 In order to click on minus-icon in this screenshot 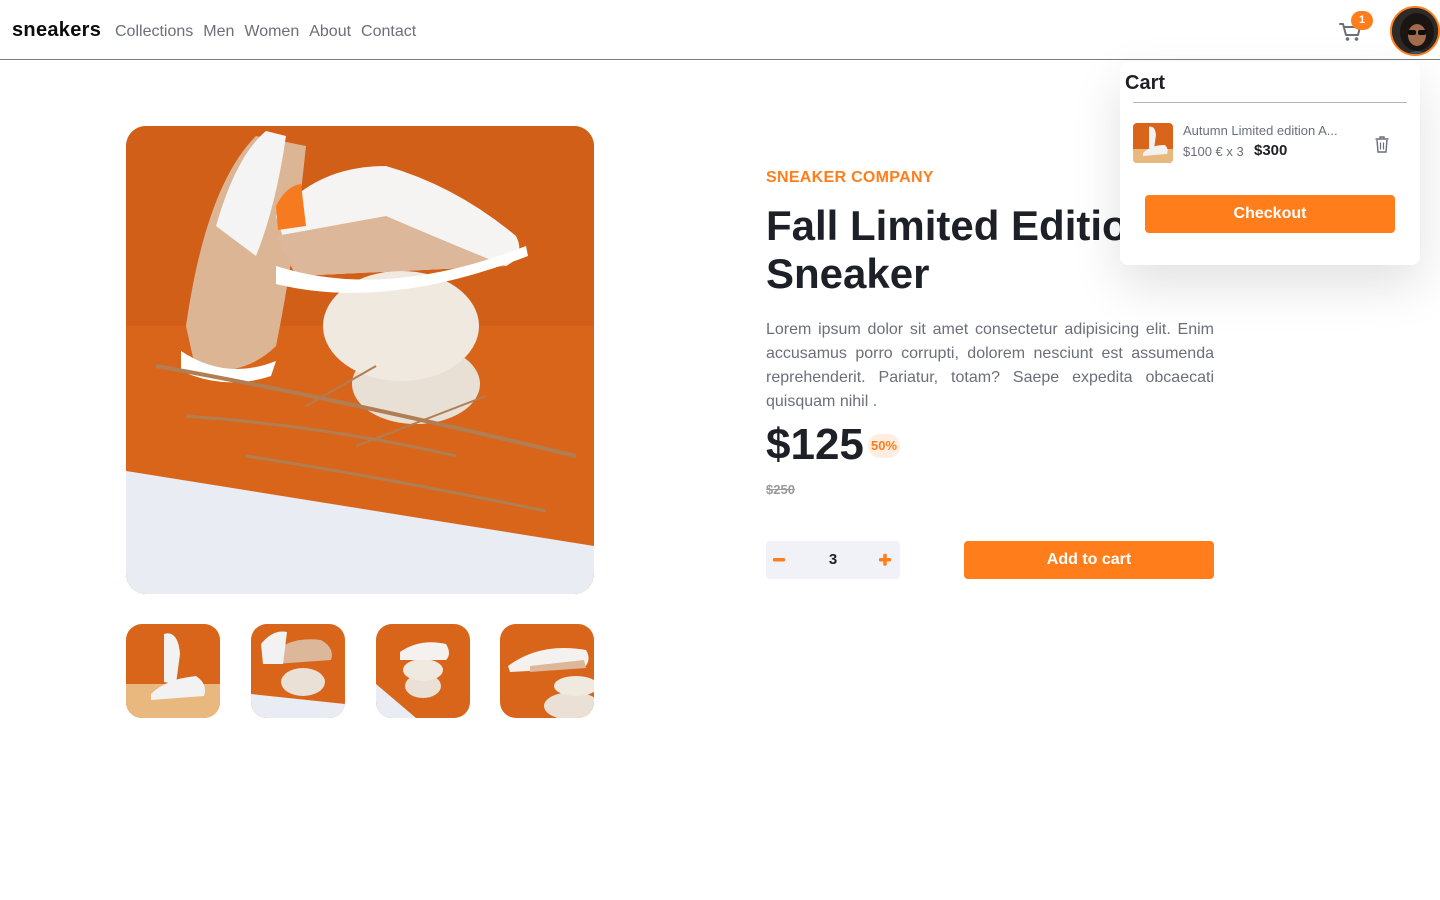, I will do `click(779, 560)`.